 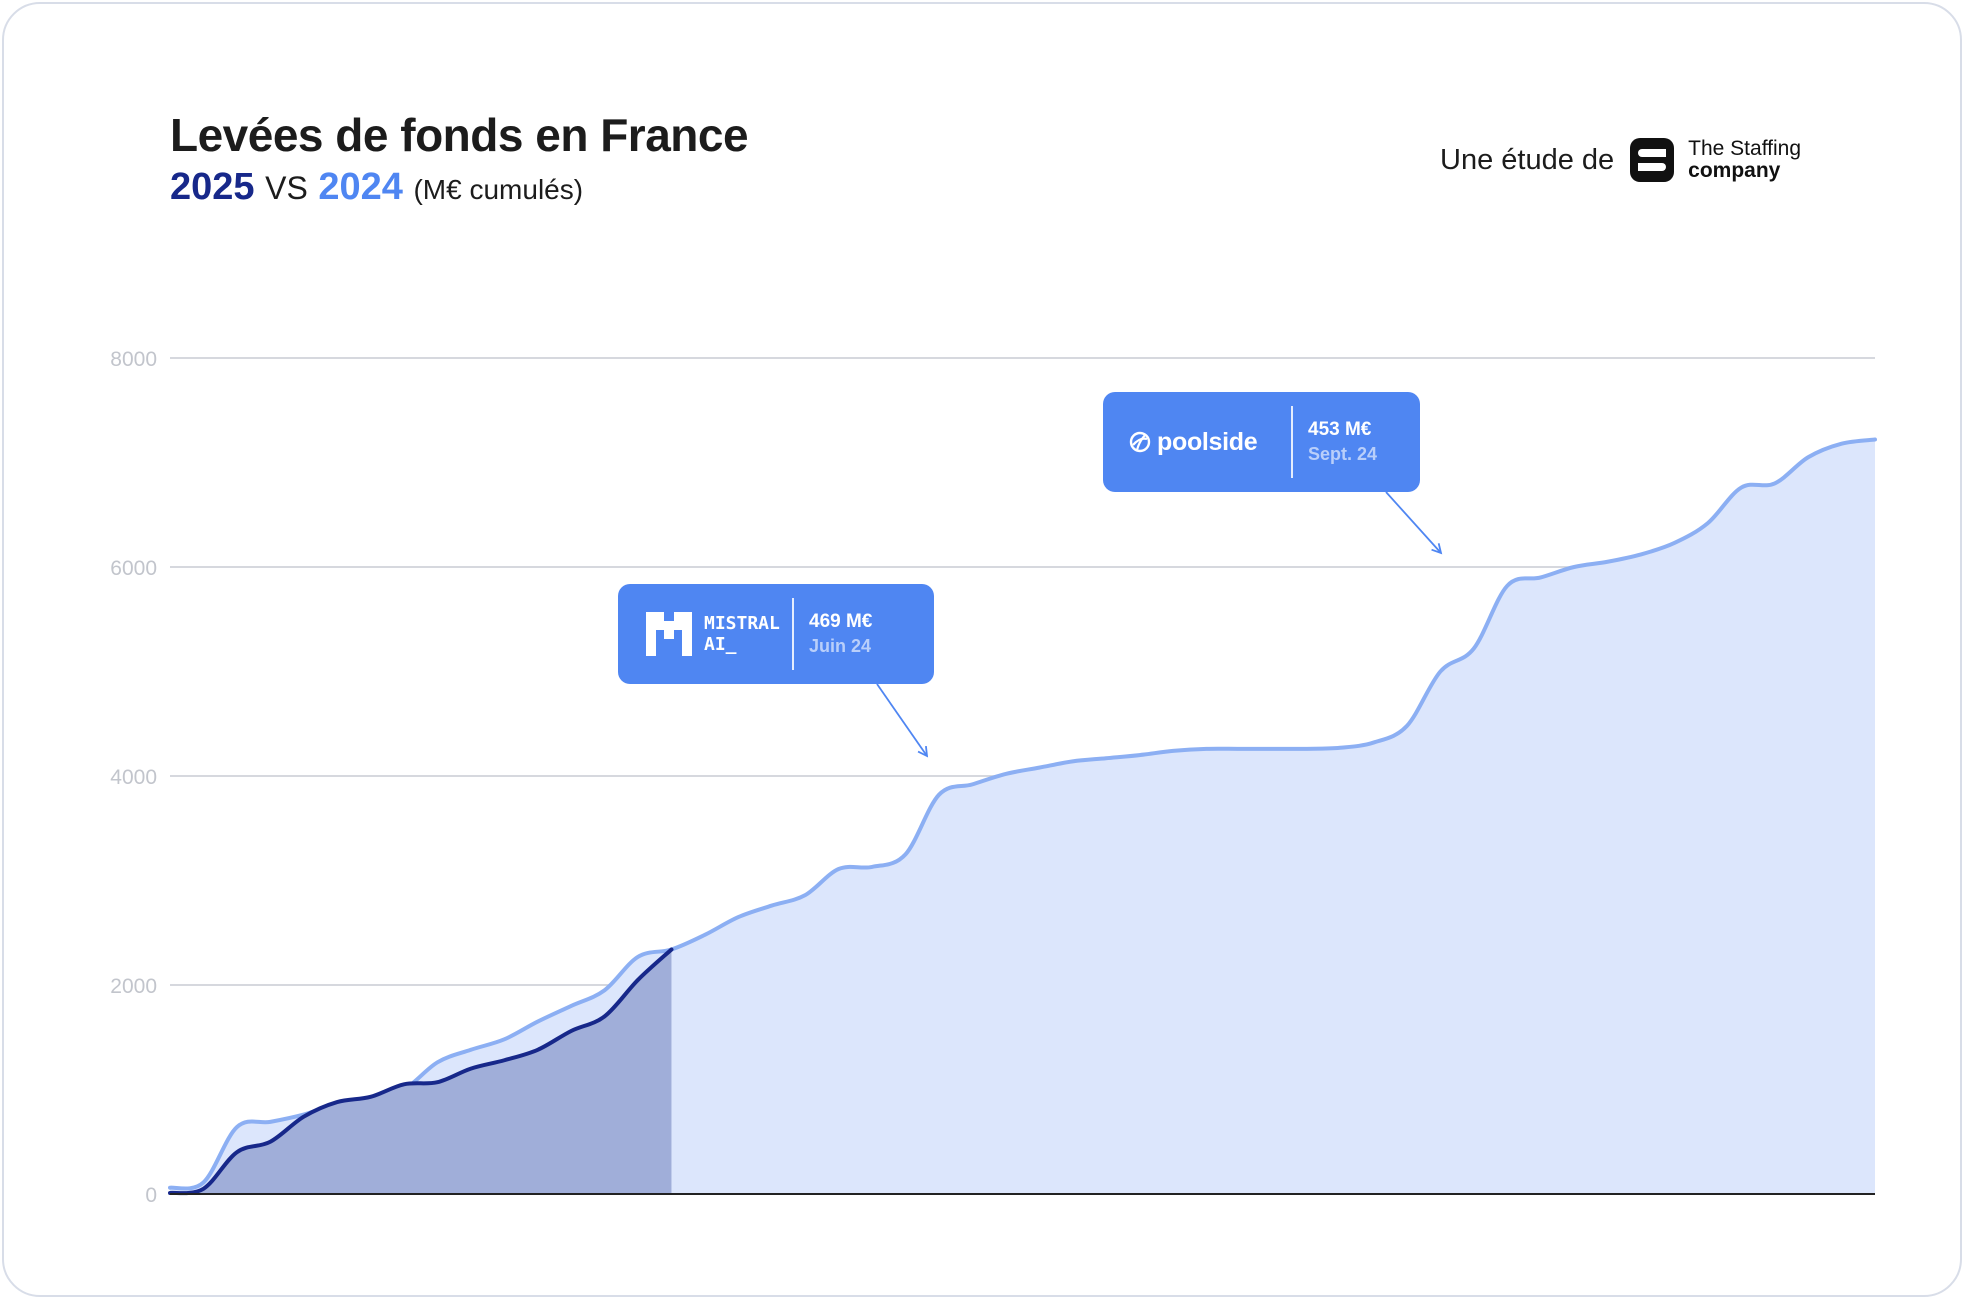 I want to click on poolside-date: Sept. 24, so click(x=1343, y=454).